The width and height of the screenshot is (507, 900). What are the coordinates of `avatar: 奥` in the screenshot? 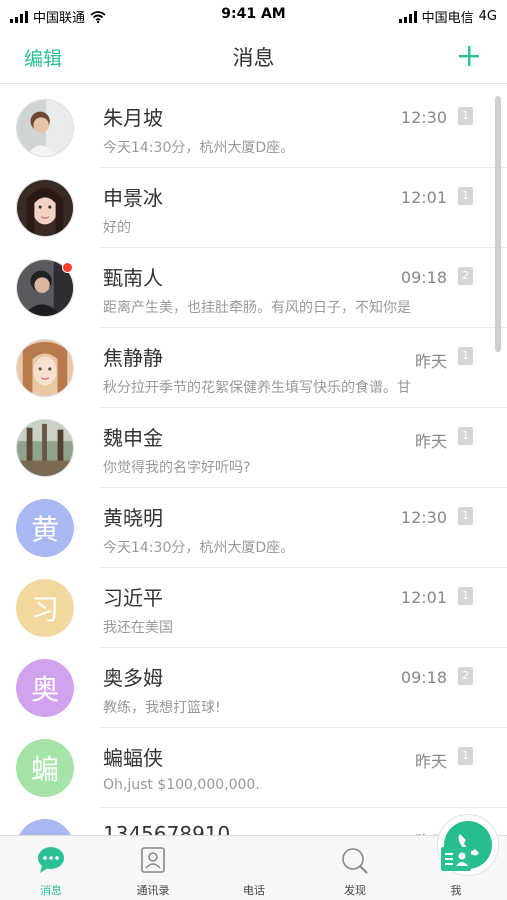 It's located at (45, 688).